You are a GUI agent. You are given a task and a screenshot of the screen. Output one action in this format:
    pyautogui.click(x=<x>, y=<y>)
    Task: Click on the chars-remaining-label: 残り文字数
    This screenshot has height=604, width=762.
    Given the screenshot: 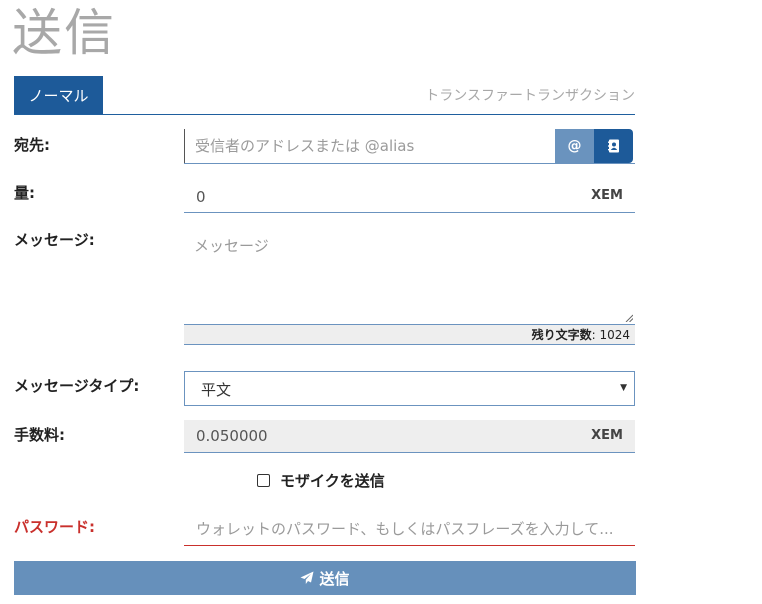 What is the action you would take?
    pyautogui.click(x=561, y=335)
    